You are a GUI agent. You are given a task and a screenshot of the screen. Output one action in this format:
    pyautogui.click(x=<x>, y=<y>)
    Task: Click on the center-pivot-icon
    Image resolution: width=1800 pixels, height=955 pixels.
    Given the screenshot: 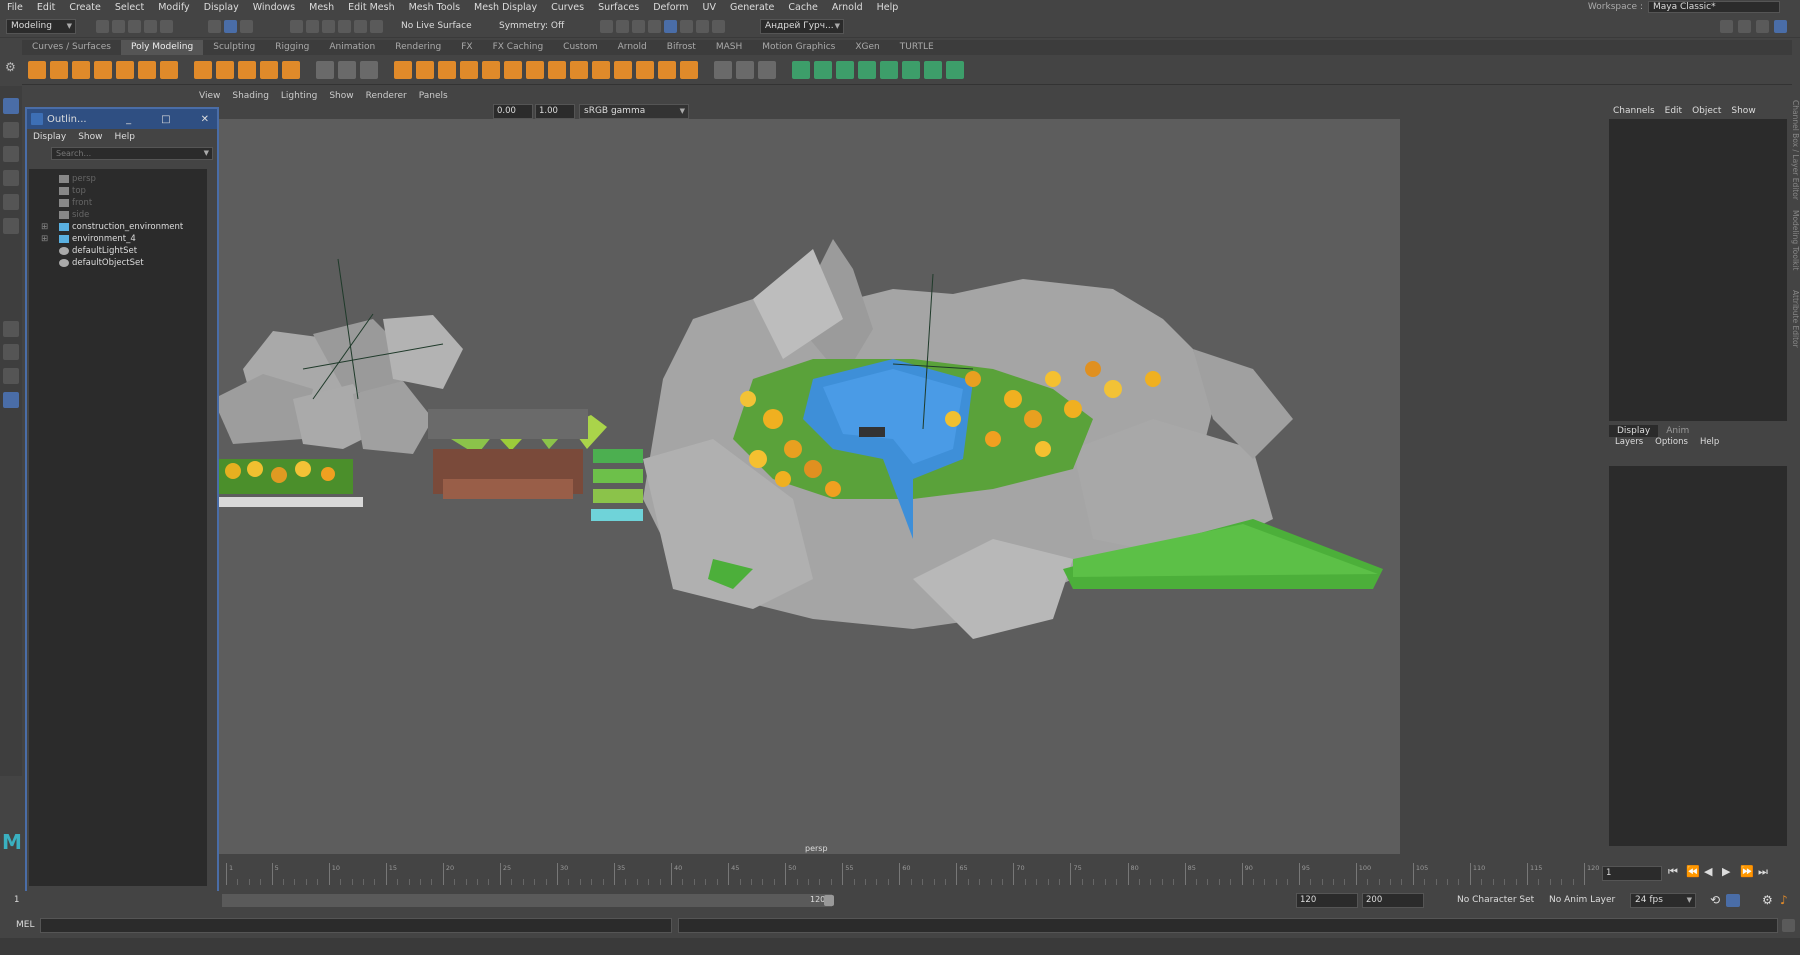 What is the action you would take?
    pyautogui.click(x=369, y=70)
    